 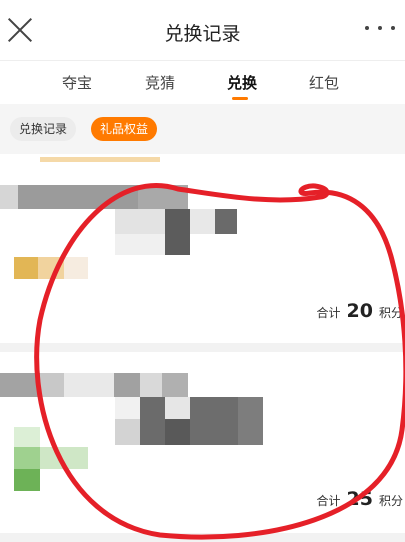 I want to click on tab-duihuan: 兑换, so click(x=242, y=82).